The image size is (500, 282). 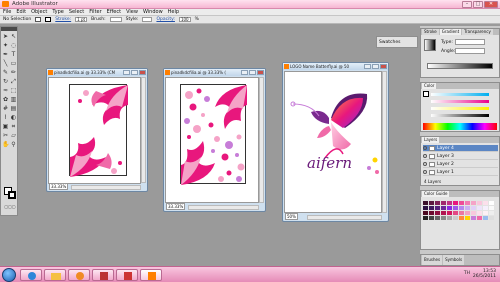 What do you see at coordinates (5, 45) in the screenshot?
I see `magic-wand-tool-icon: ✦` at bounding box center [5, 45].